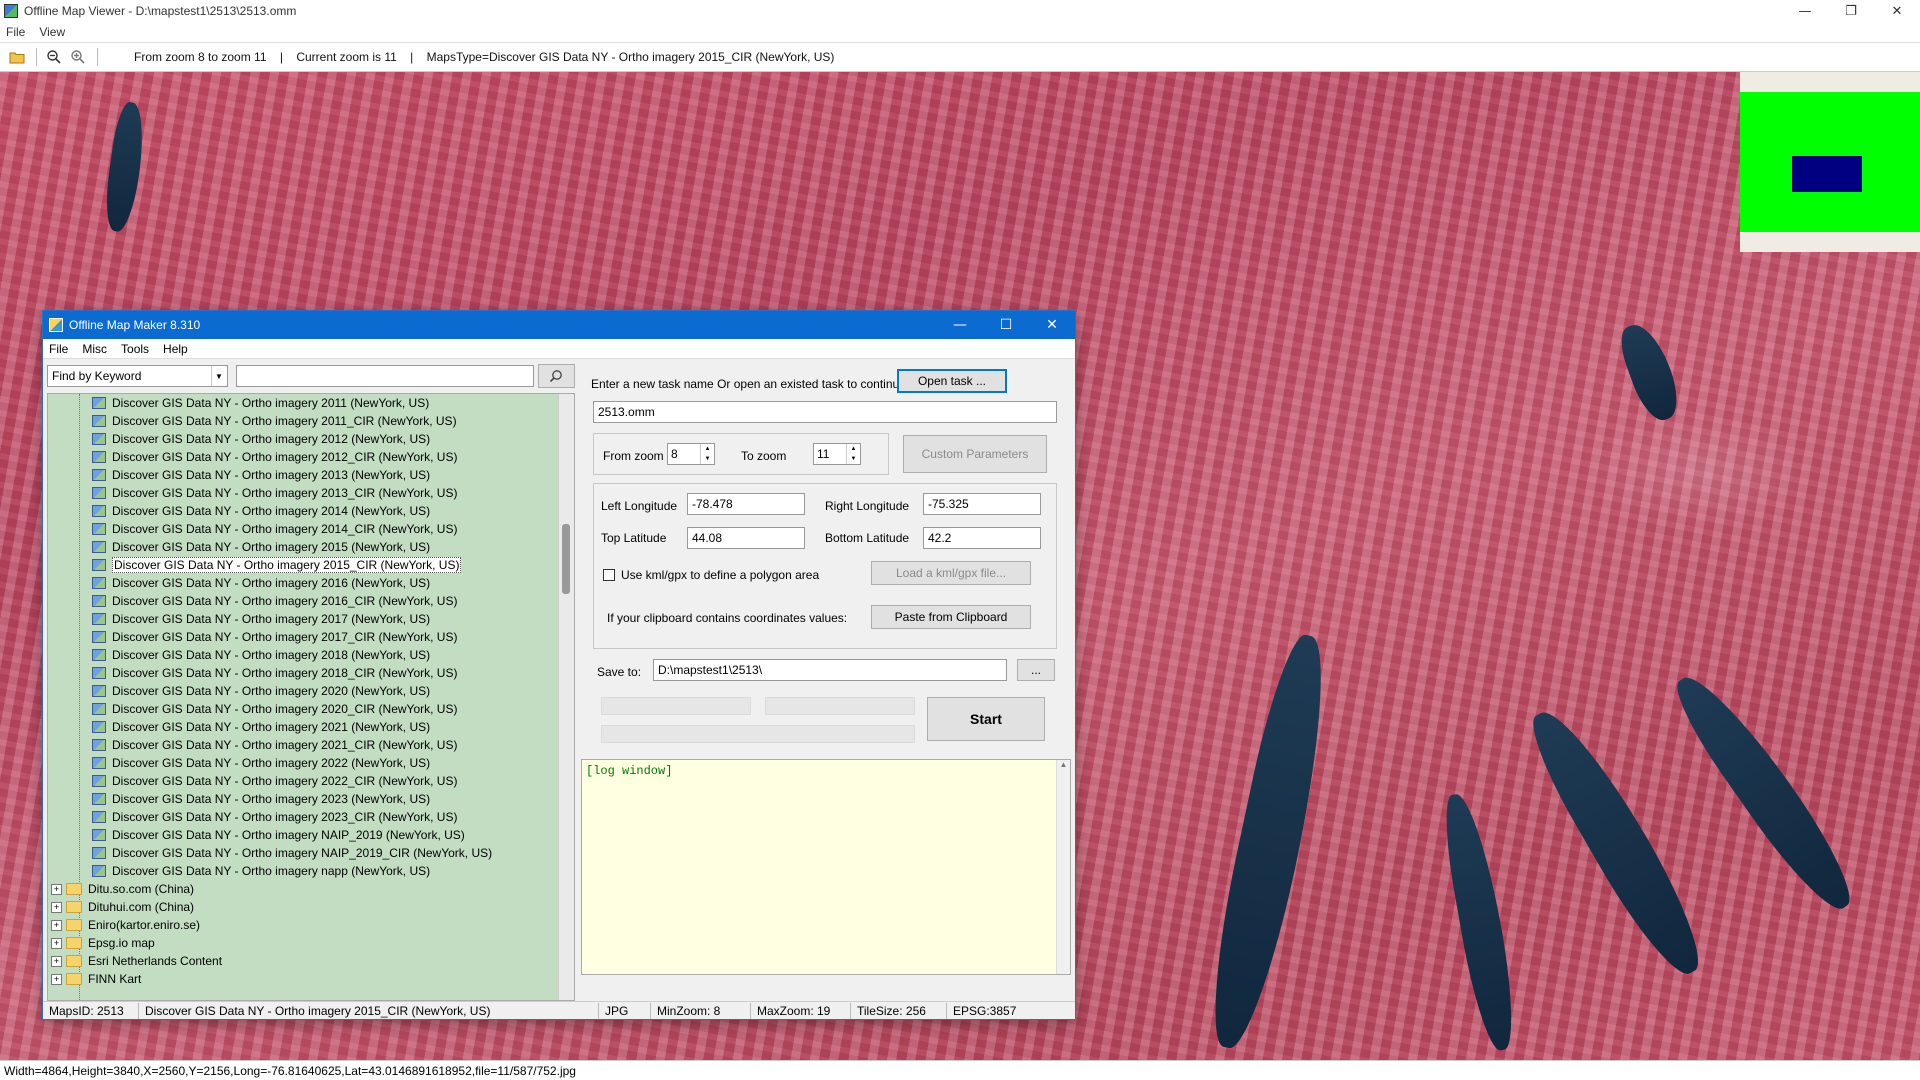 This screenshot has width=1920, height=1080. Describe the element at coordinates (951, 617) in the screenshot. I see `paste-clipboard-button: Paste from Clipboard` at that location.